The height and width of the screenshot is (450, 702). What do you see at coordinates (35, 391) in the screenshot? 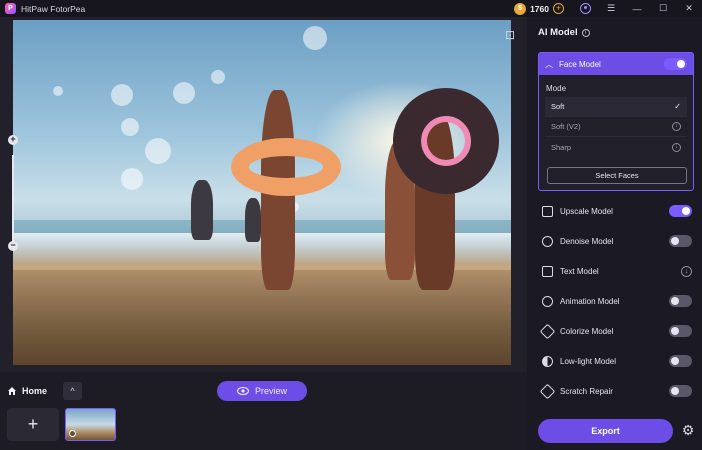
I see `home-label: Home` at bounding box center [35, 391].